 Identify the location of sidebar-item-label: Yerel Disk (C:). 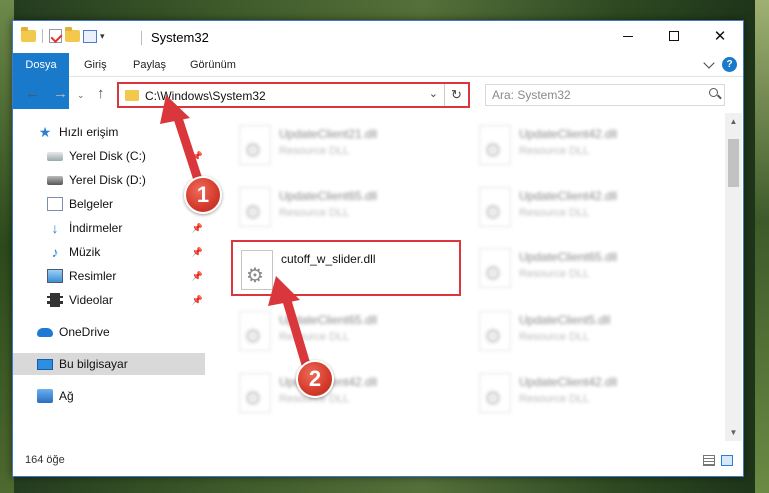
(107, 156).